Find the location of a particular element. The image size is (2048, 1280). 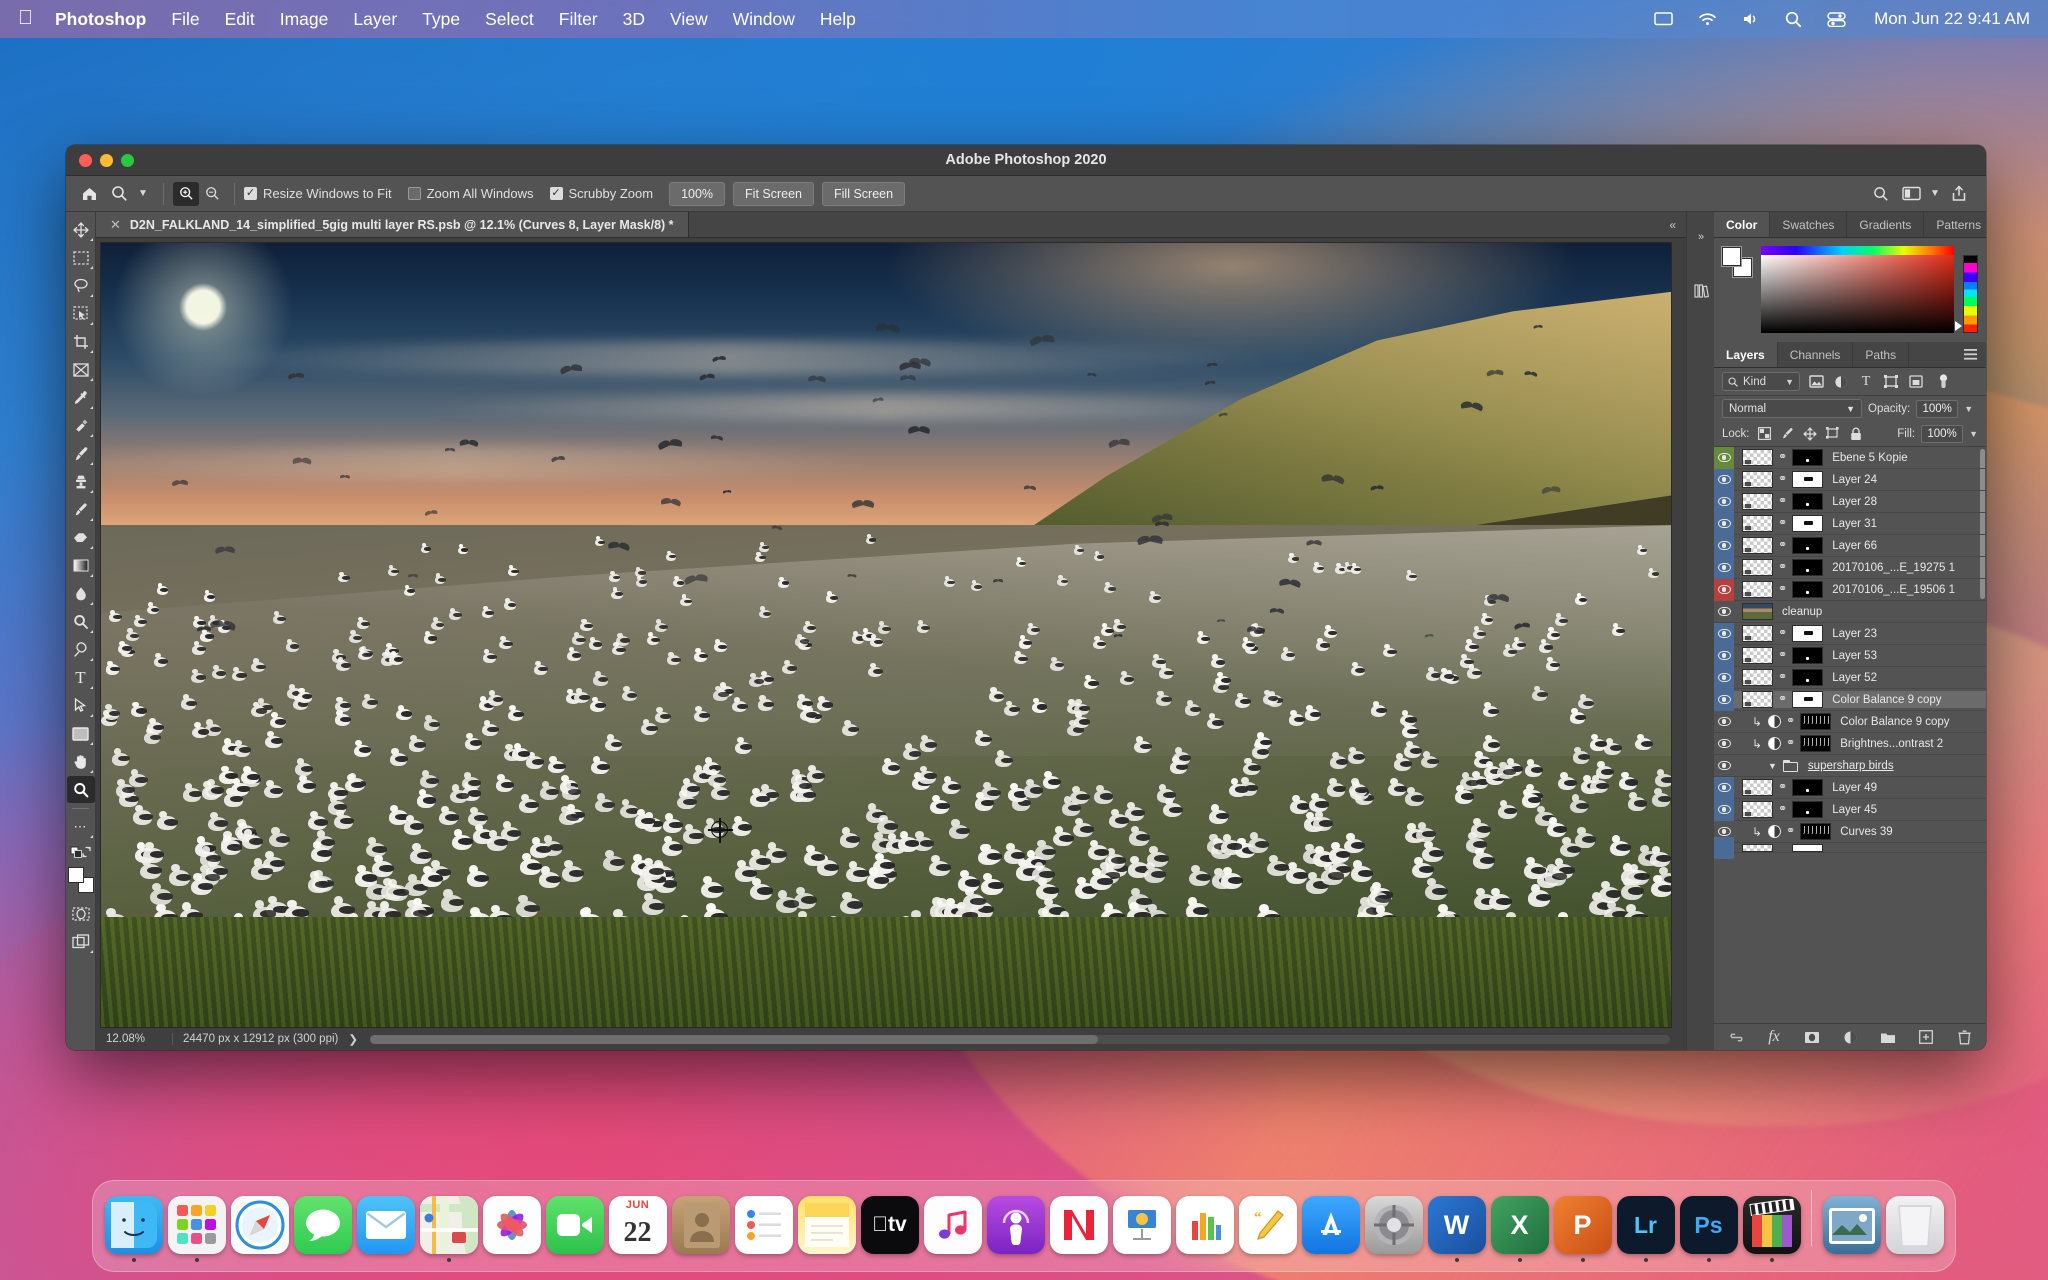

tab-gradients: Gradients is located at coordinates (1886, 224).